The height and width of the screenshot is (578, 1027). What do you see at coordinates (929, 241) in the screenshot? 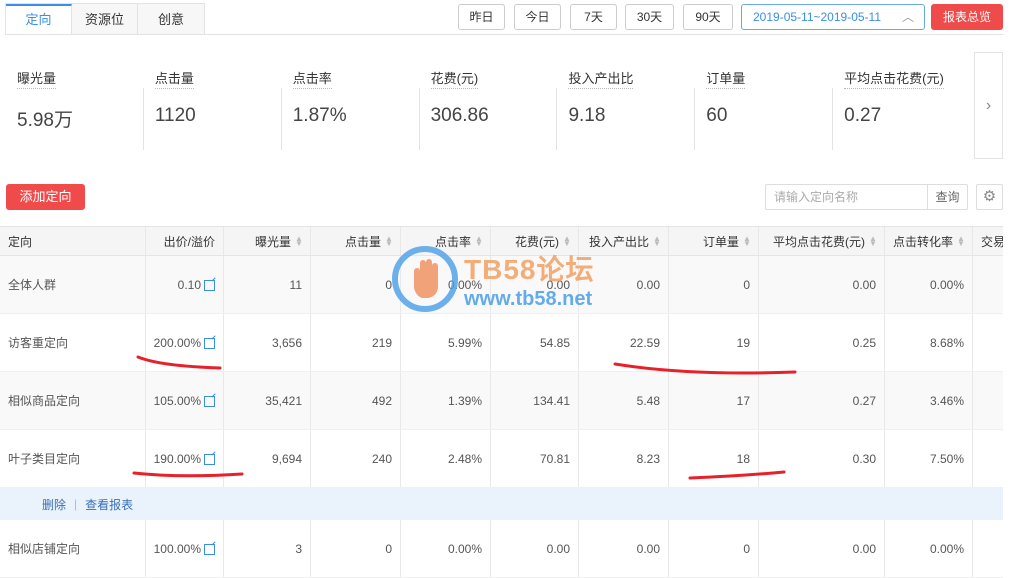
I see `col-conversion: 点击转化率 ▲ ▼` at bounding box center [929, 241].